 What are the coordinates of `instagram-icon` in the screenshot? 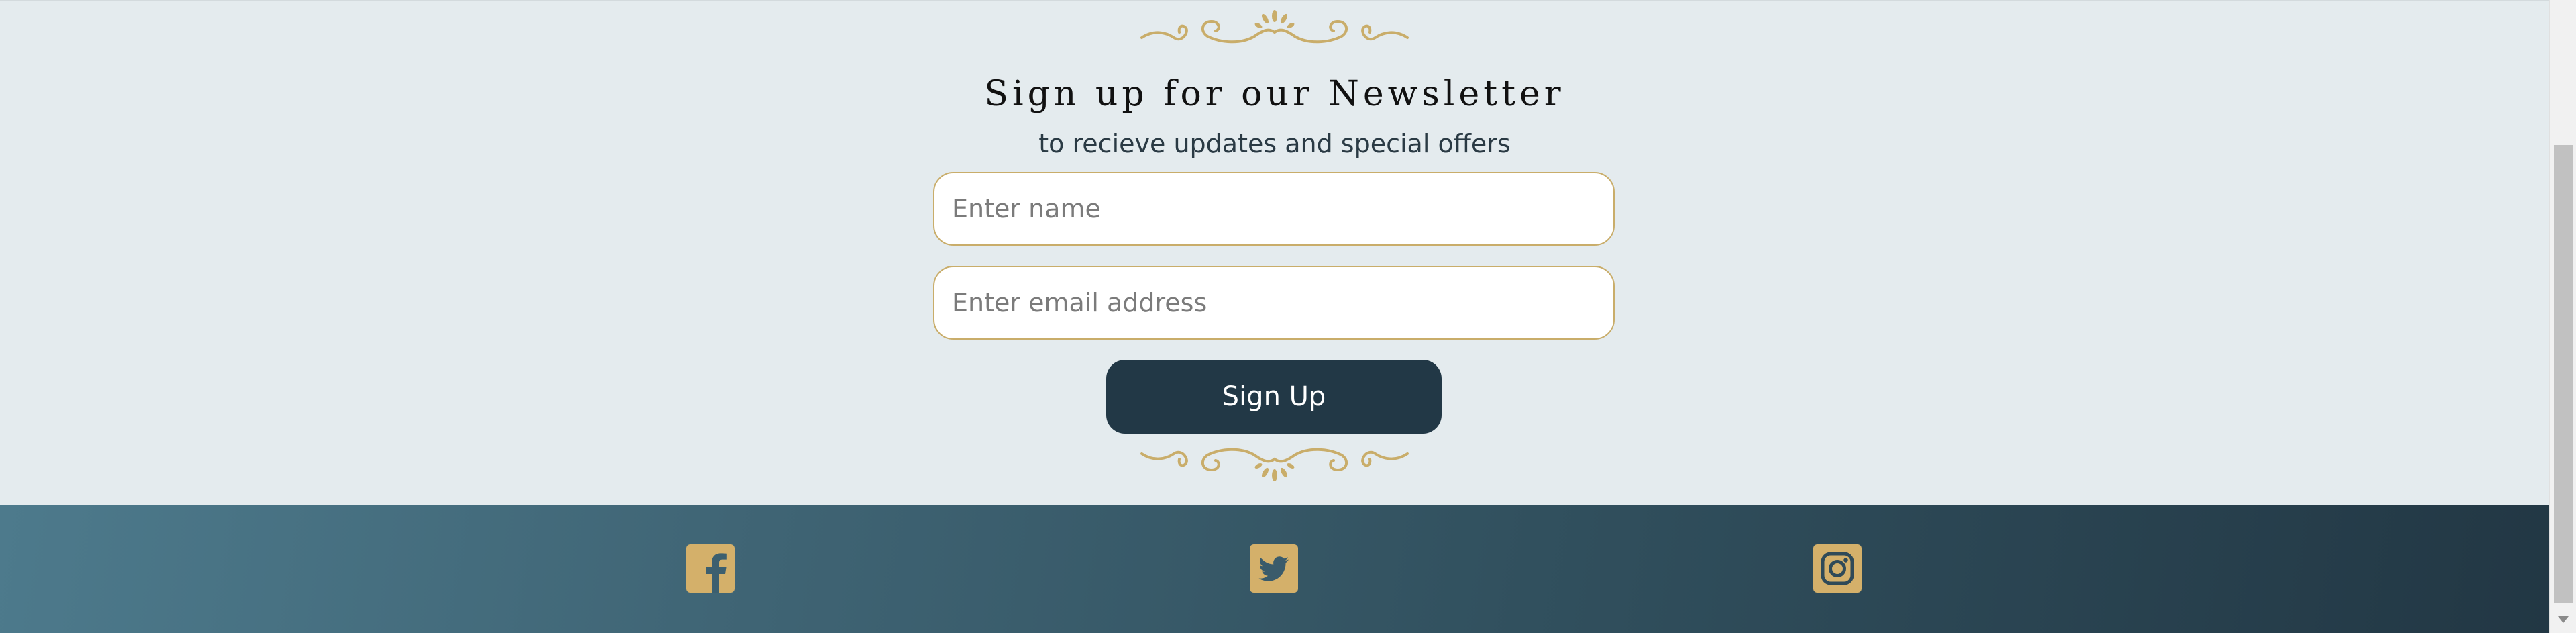 It's located at (1837, 568).